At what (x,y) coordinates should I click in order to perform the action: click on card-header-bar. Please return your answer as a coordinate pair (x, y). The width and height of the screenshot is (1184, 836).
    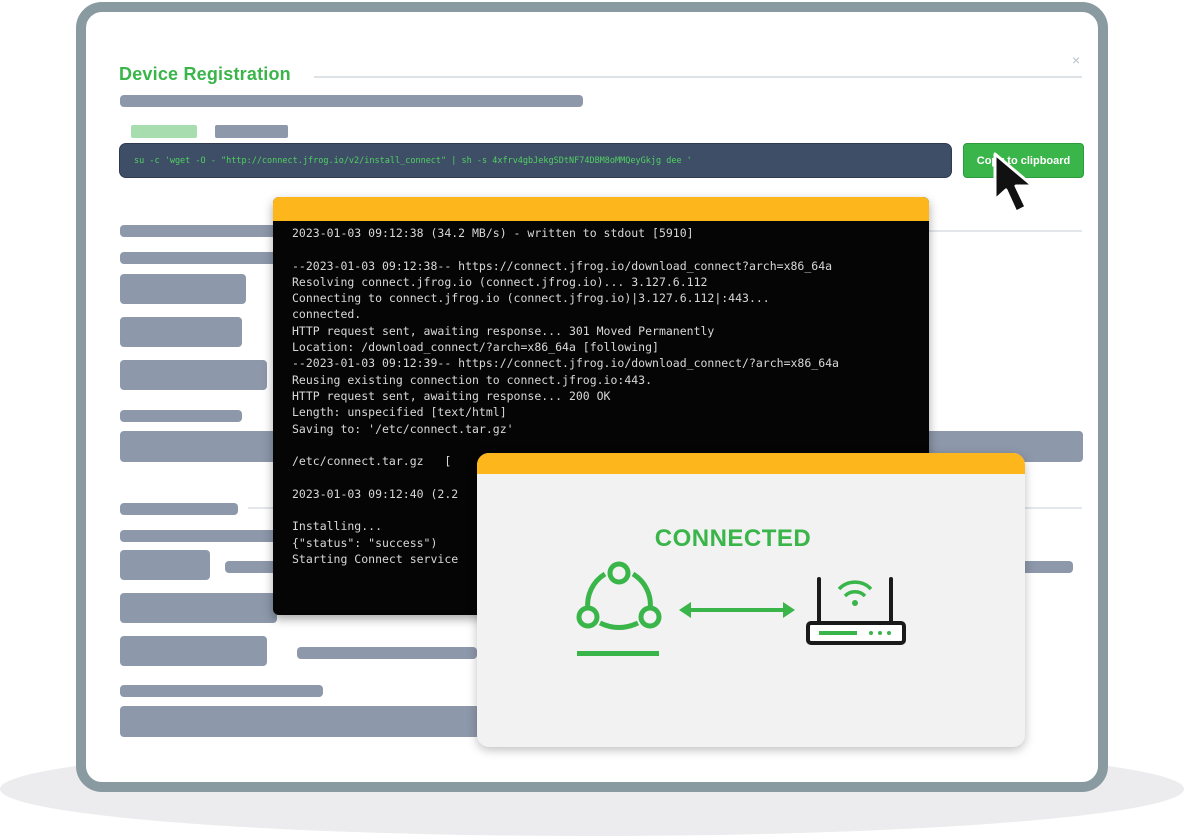
    Looking at the image, I should click on (751, 463).